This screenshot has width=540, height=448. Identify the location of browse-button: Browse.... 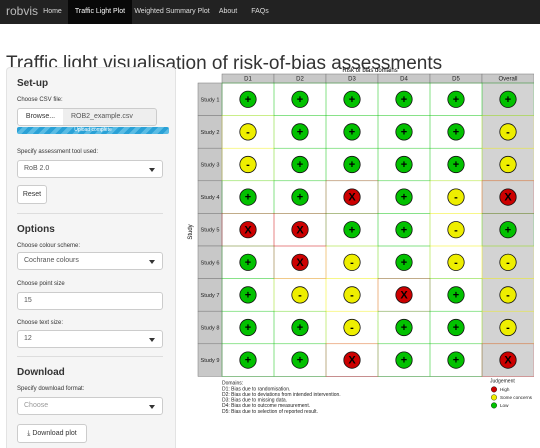
(40, 117).